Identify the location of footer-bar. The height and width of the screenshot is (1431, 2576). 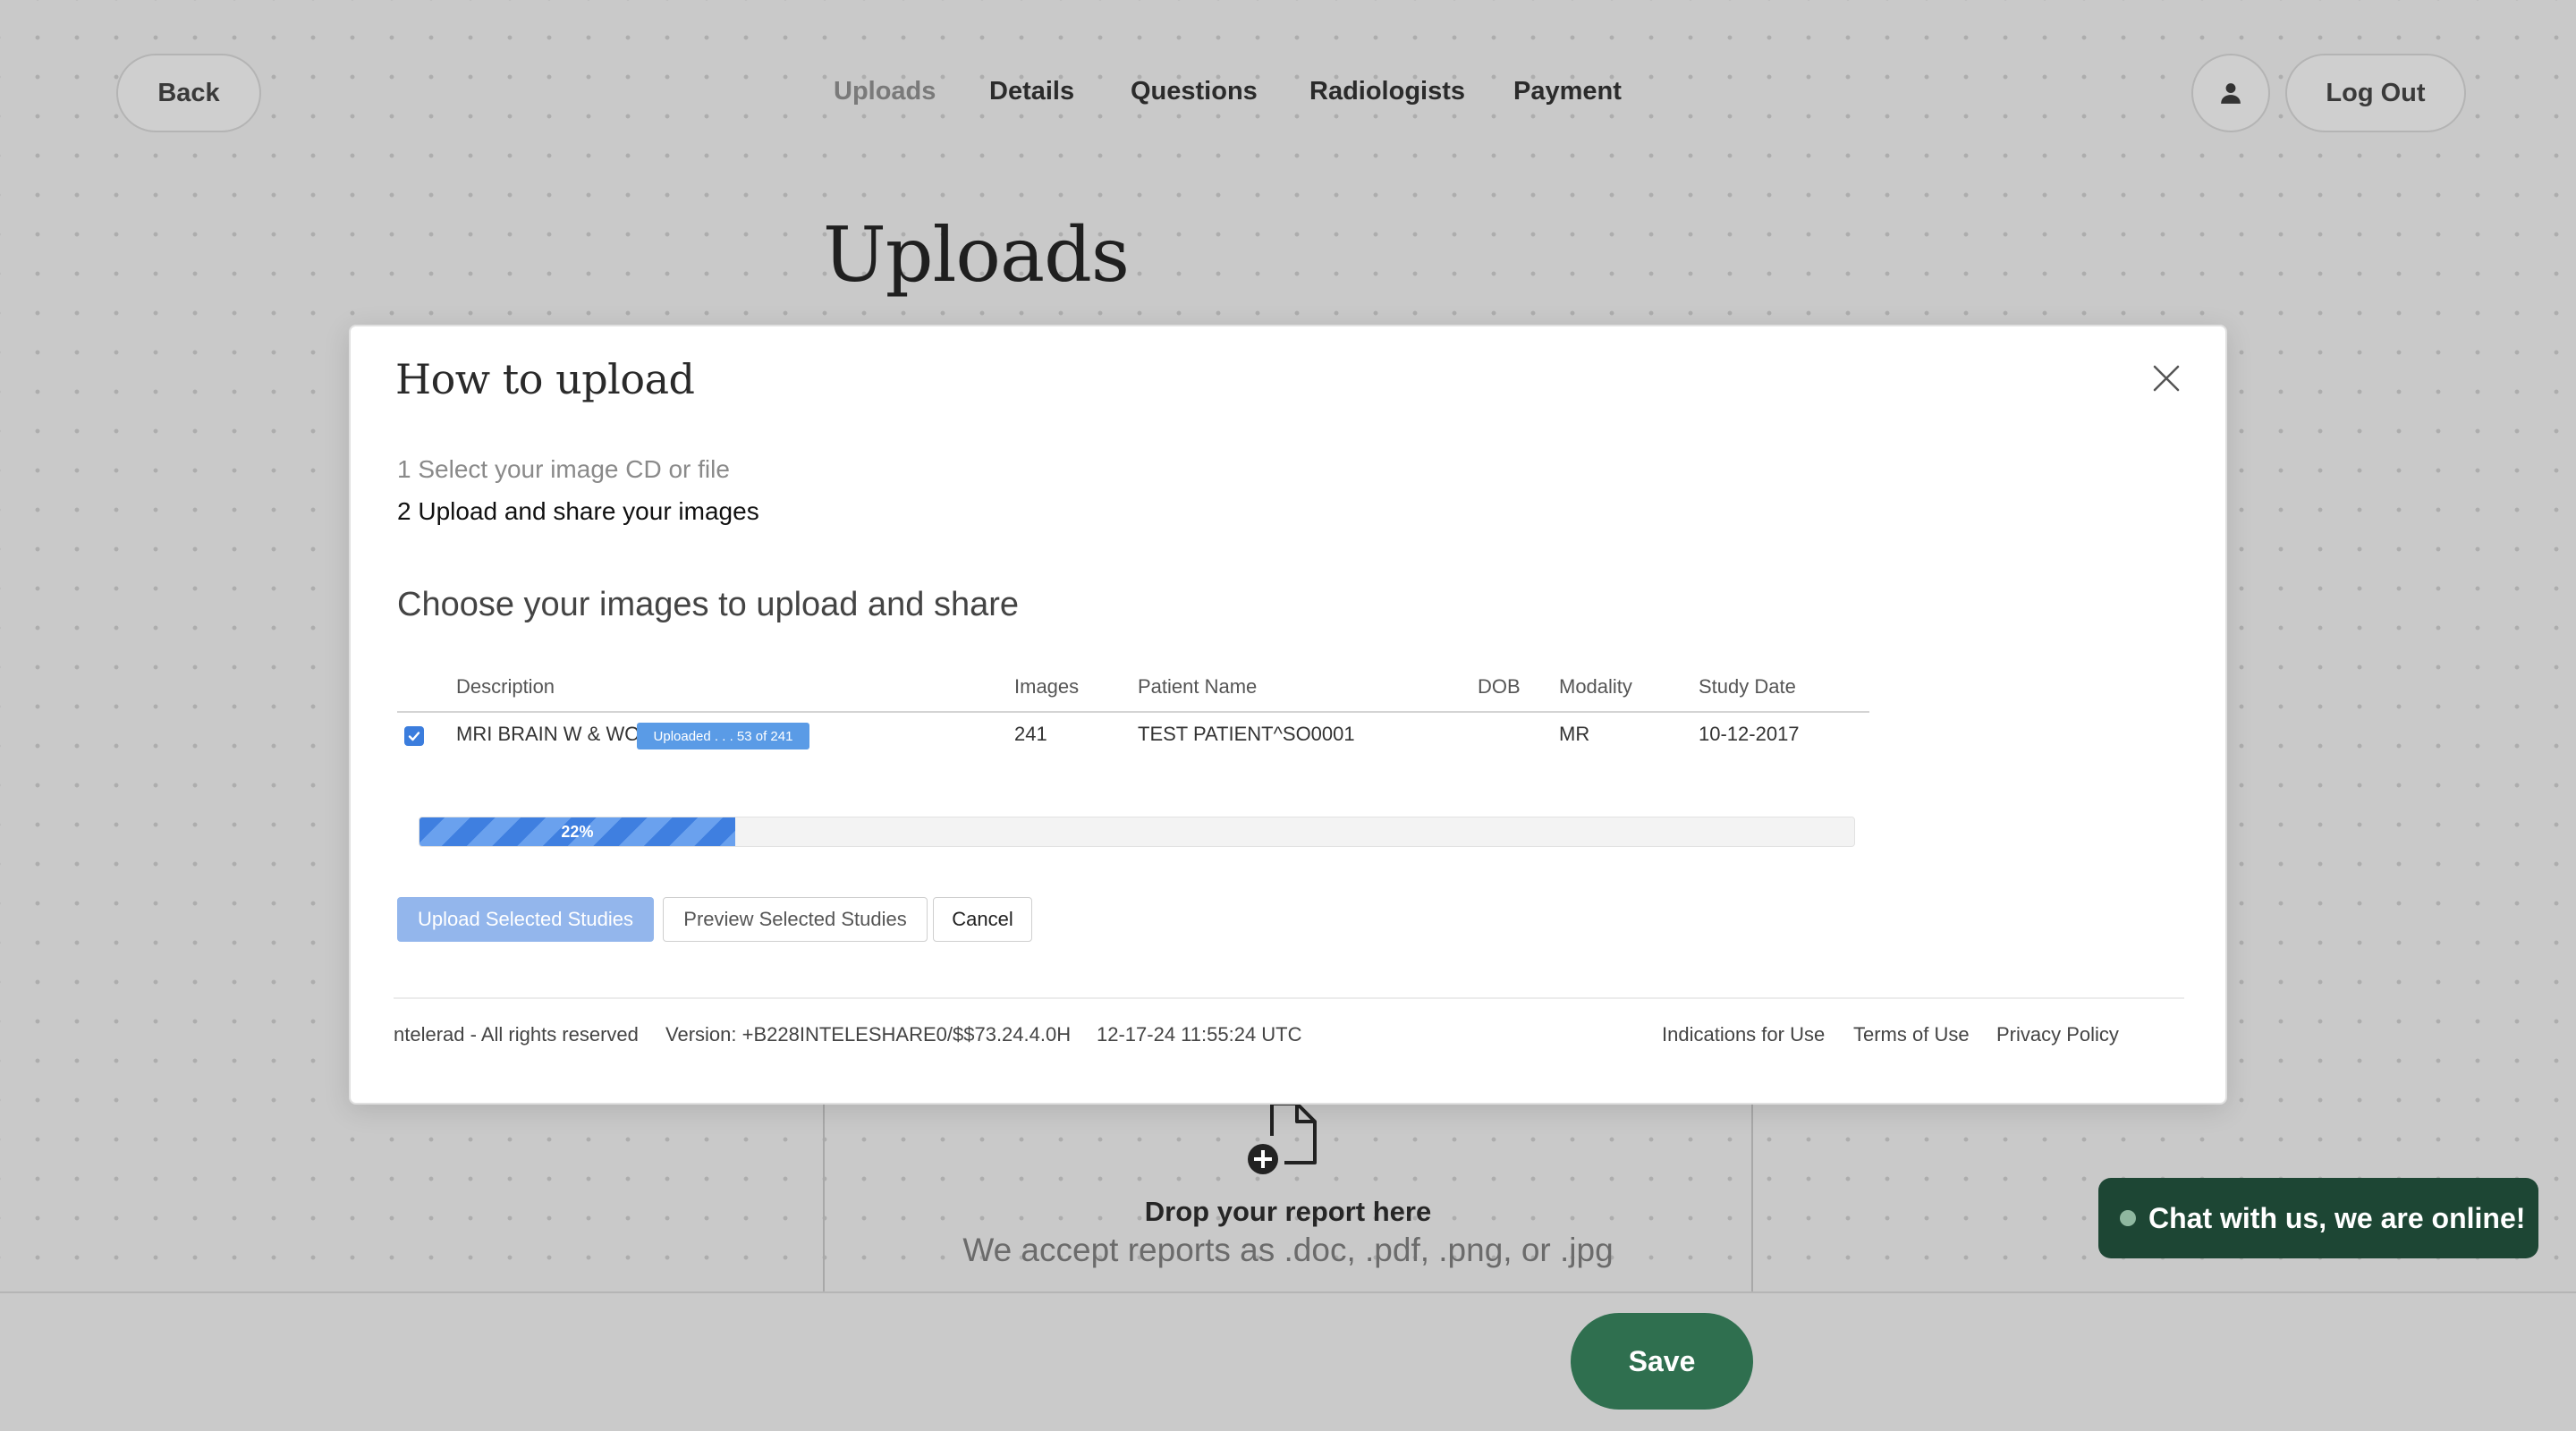
(1288, 1361).